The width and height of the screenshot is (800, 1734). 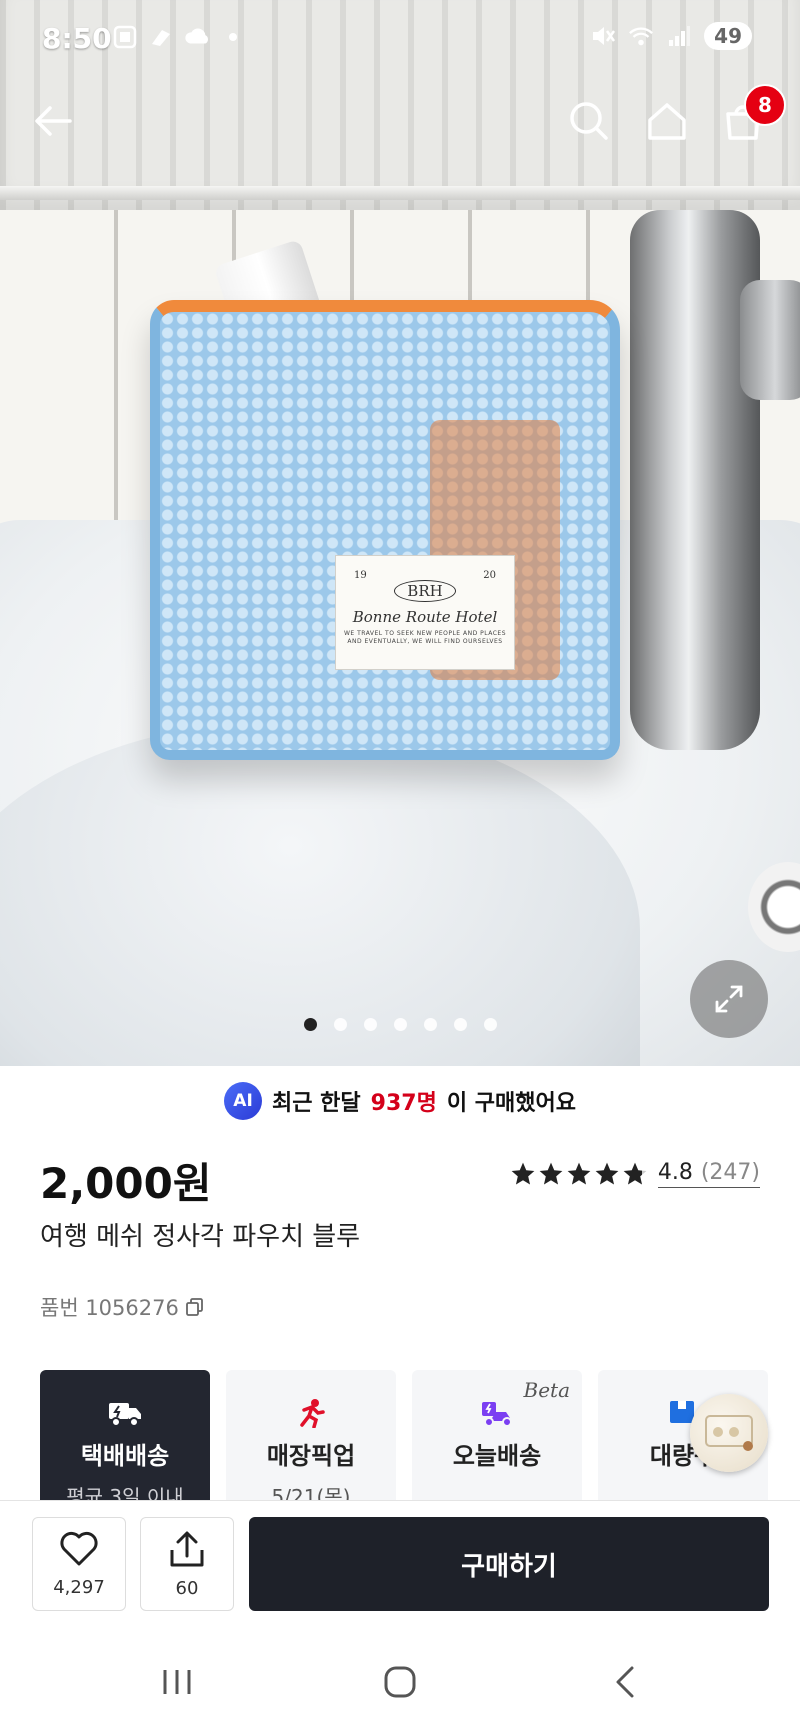 What do you see at coordinates (679, 36) in the screenshot?
I see `signal-icon` at bounding box center [679, 36].